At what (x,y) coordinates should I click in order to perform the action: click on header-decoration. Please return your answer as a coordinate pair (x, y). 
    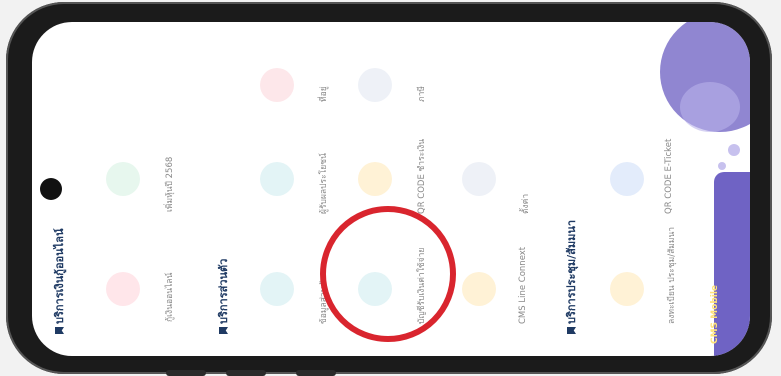
    Looking at the image, I should click on (710, 107).